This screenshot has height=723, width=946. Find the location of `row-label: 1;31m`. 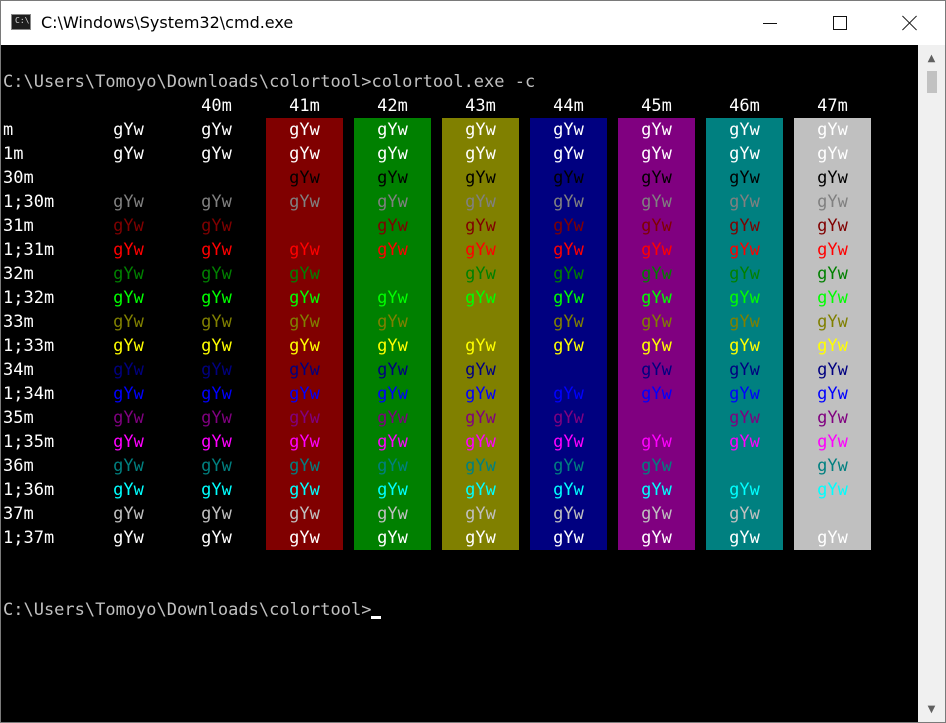

row-label: 1;31m is located at coordinates (29, 250).